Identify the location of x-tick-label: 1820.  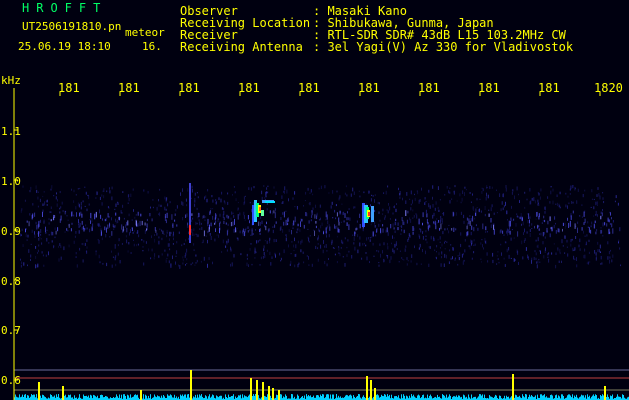
(608, 88).